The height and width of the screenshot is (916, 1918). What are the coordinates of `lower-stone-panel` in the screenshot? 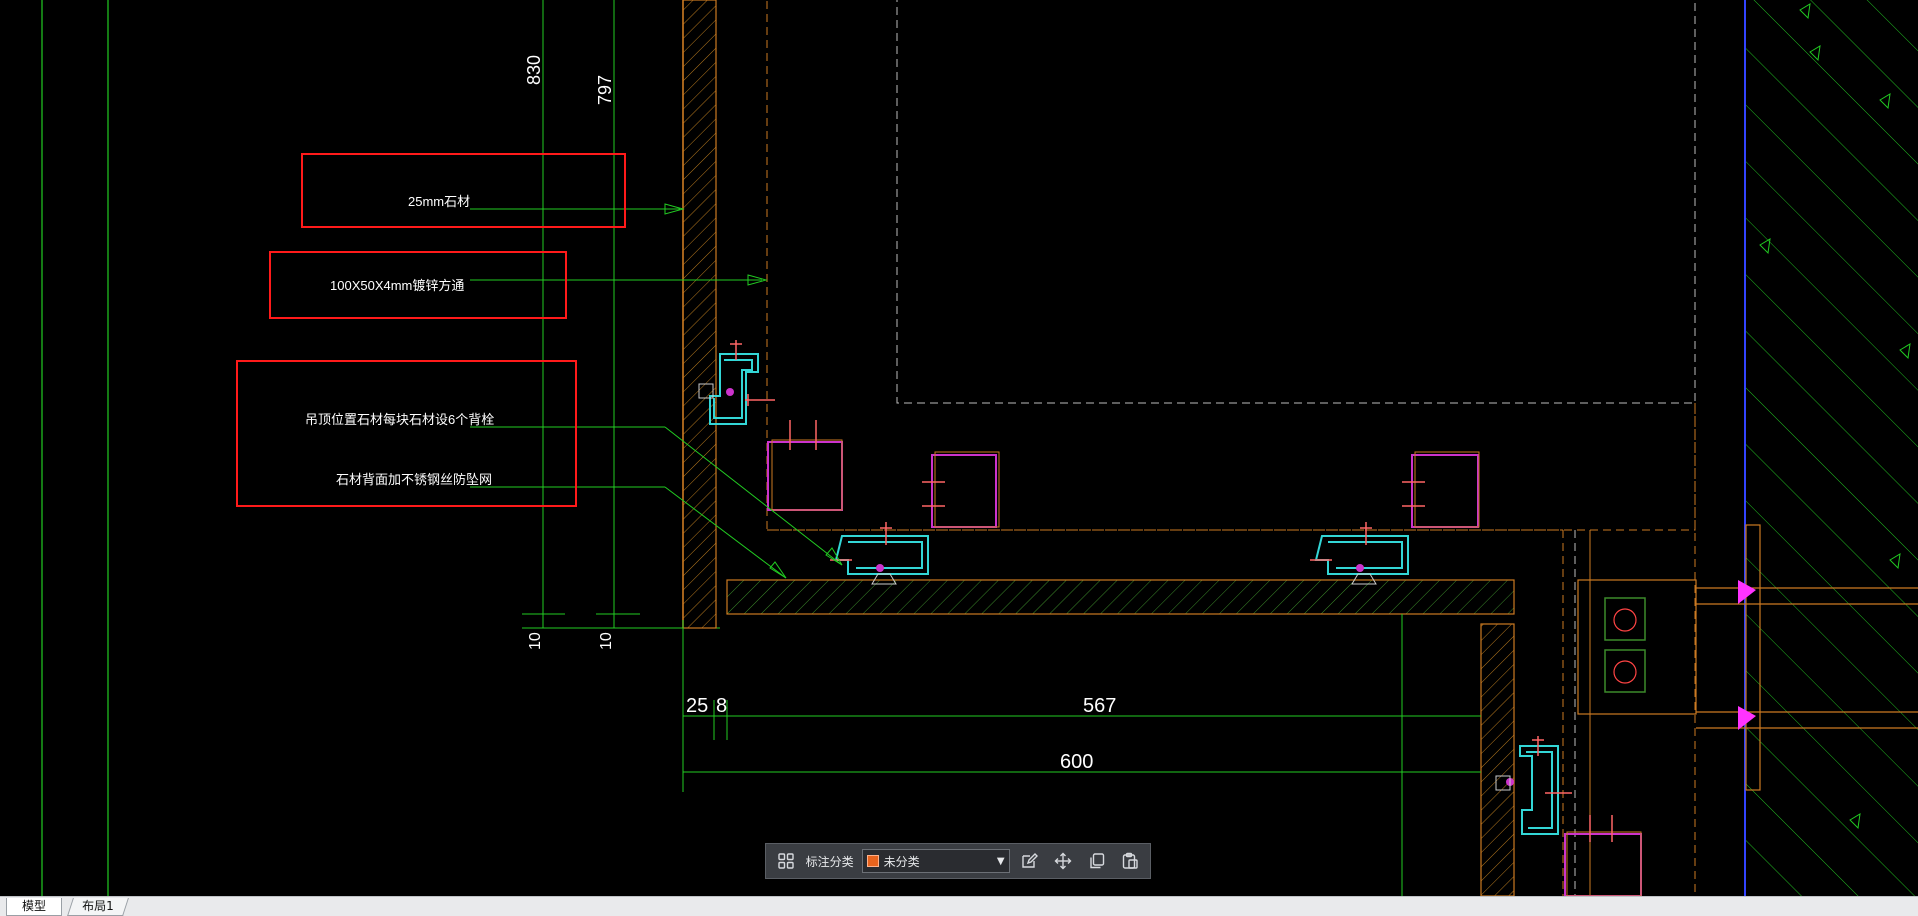 It's located at (1497, 759).